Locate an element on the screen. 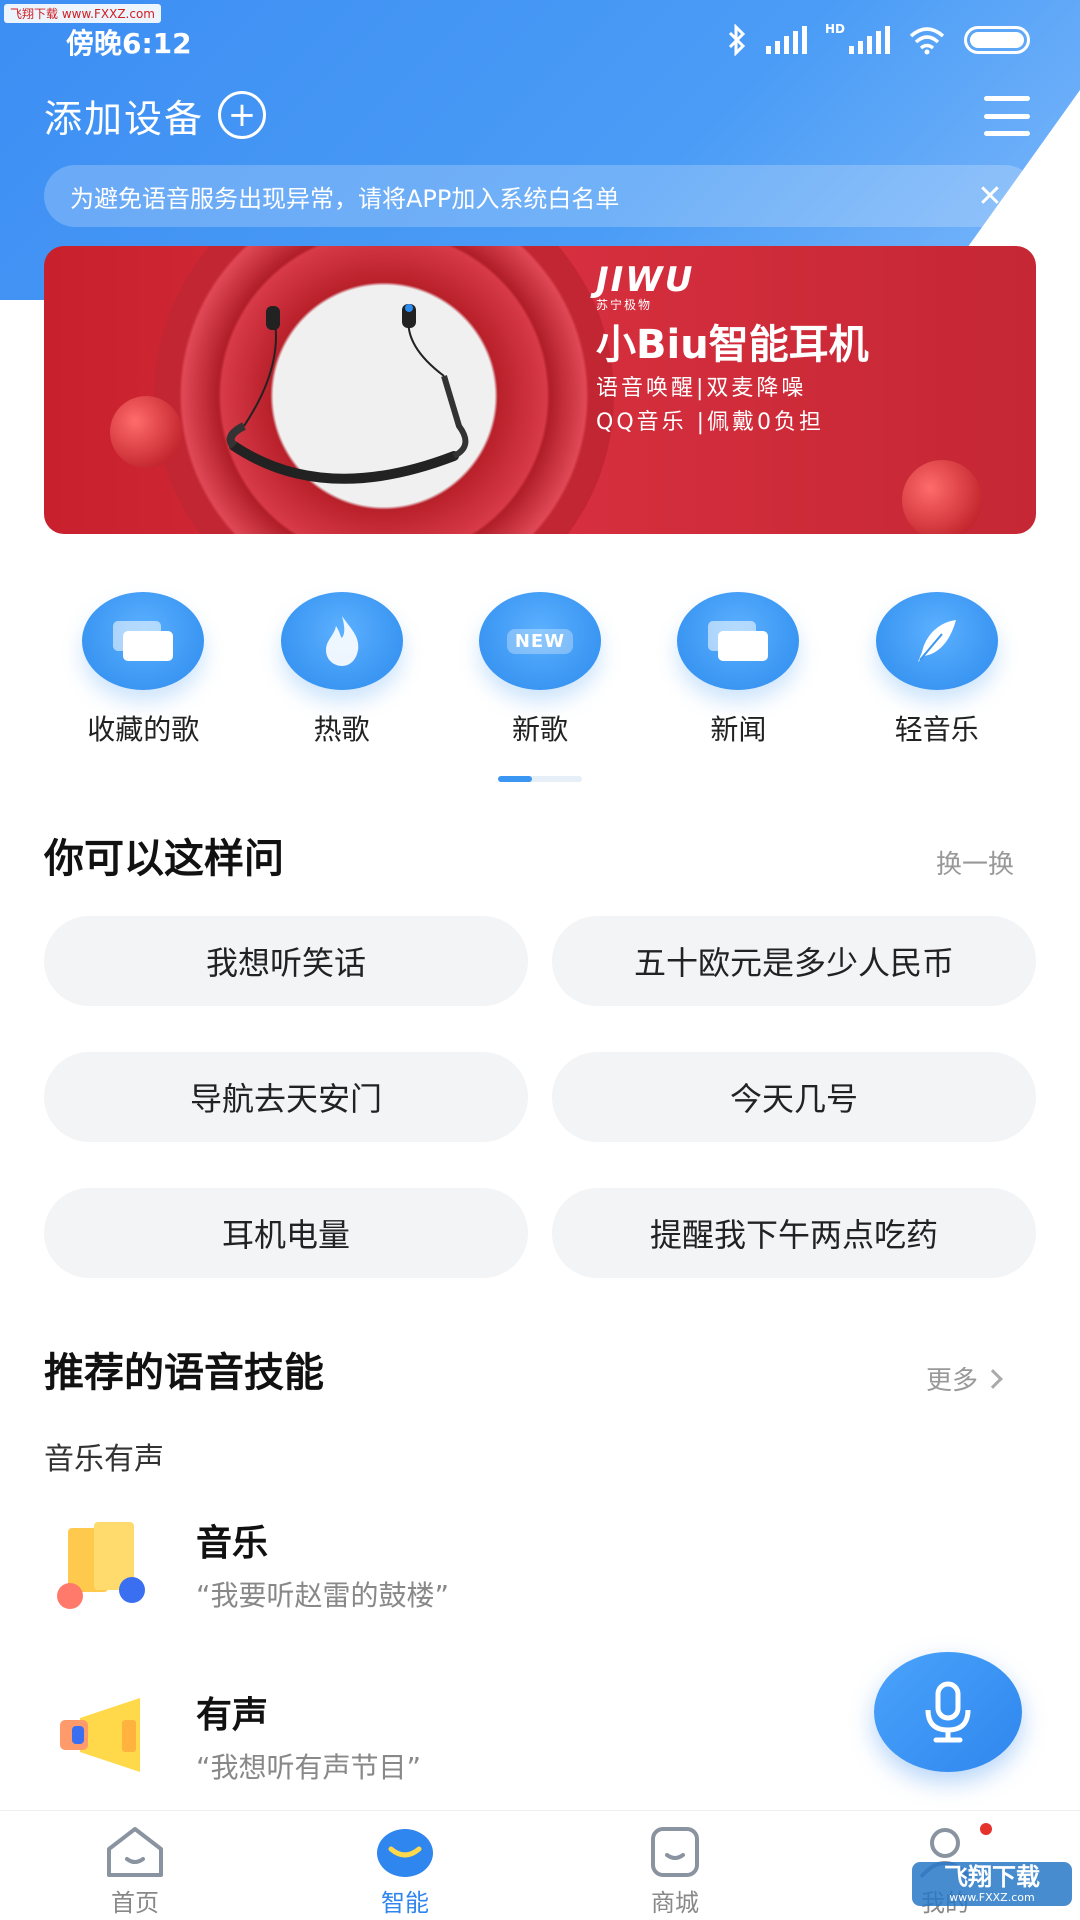 This screenshot has width=1080, height=1920. add-device-row: 添加设备 + is located at coordinates (155, 115).